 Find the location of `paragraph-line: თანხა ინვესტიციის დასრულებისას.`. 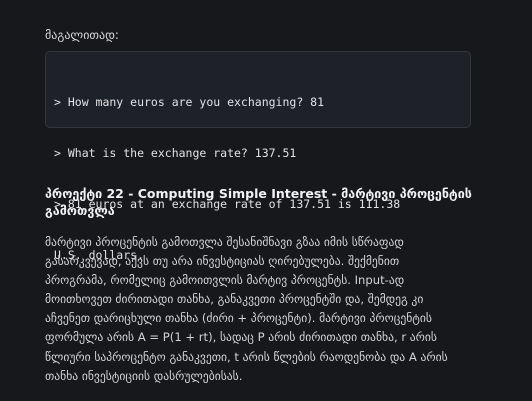

paragraph-line: თანხა ინვესტიციის დასრულებისას. is located at coordinates (144, 375).